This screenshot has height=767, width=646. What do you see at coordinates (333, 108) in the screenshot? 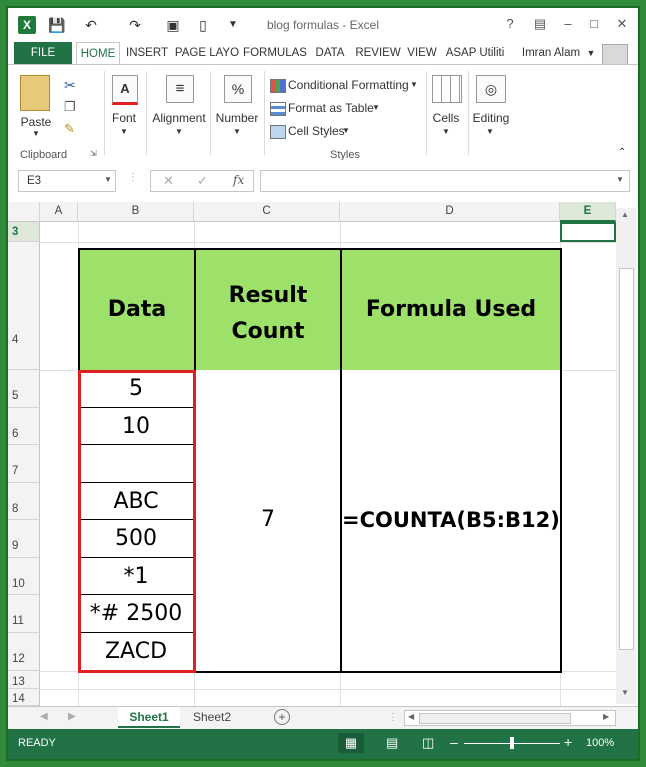
I see `format-as-table-button: Format as Table` at bounding box center [333, 108].